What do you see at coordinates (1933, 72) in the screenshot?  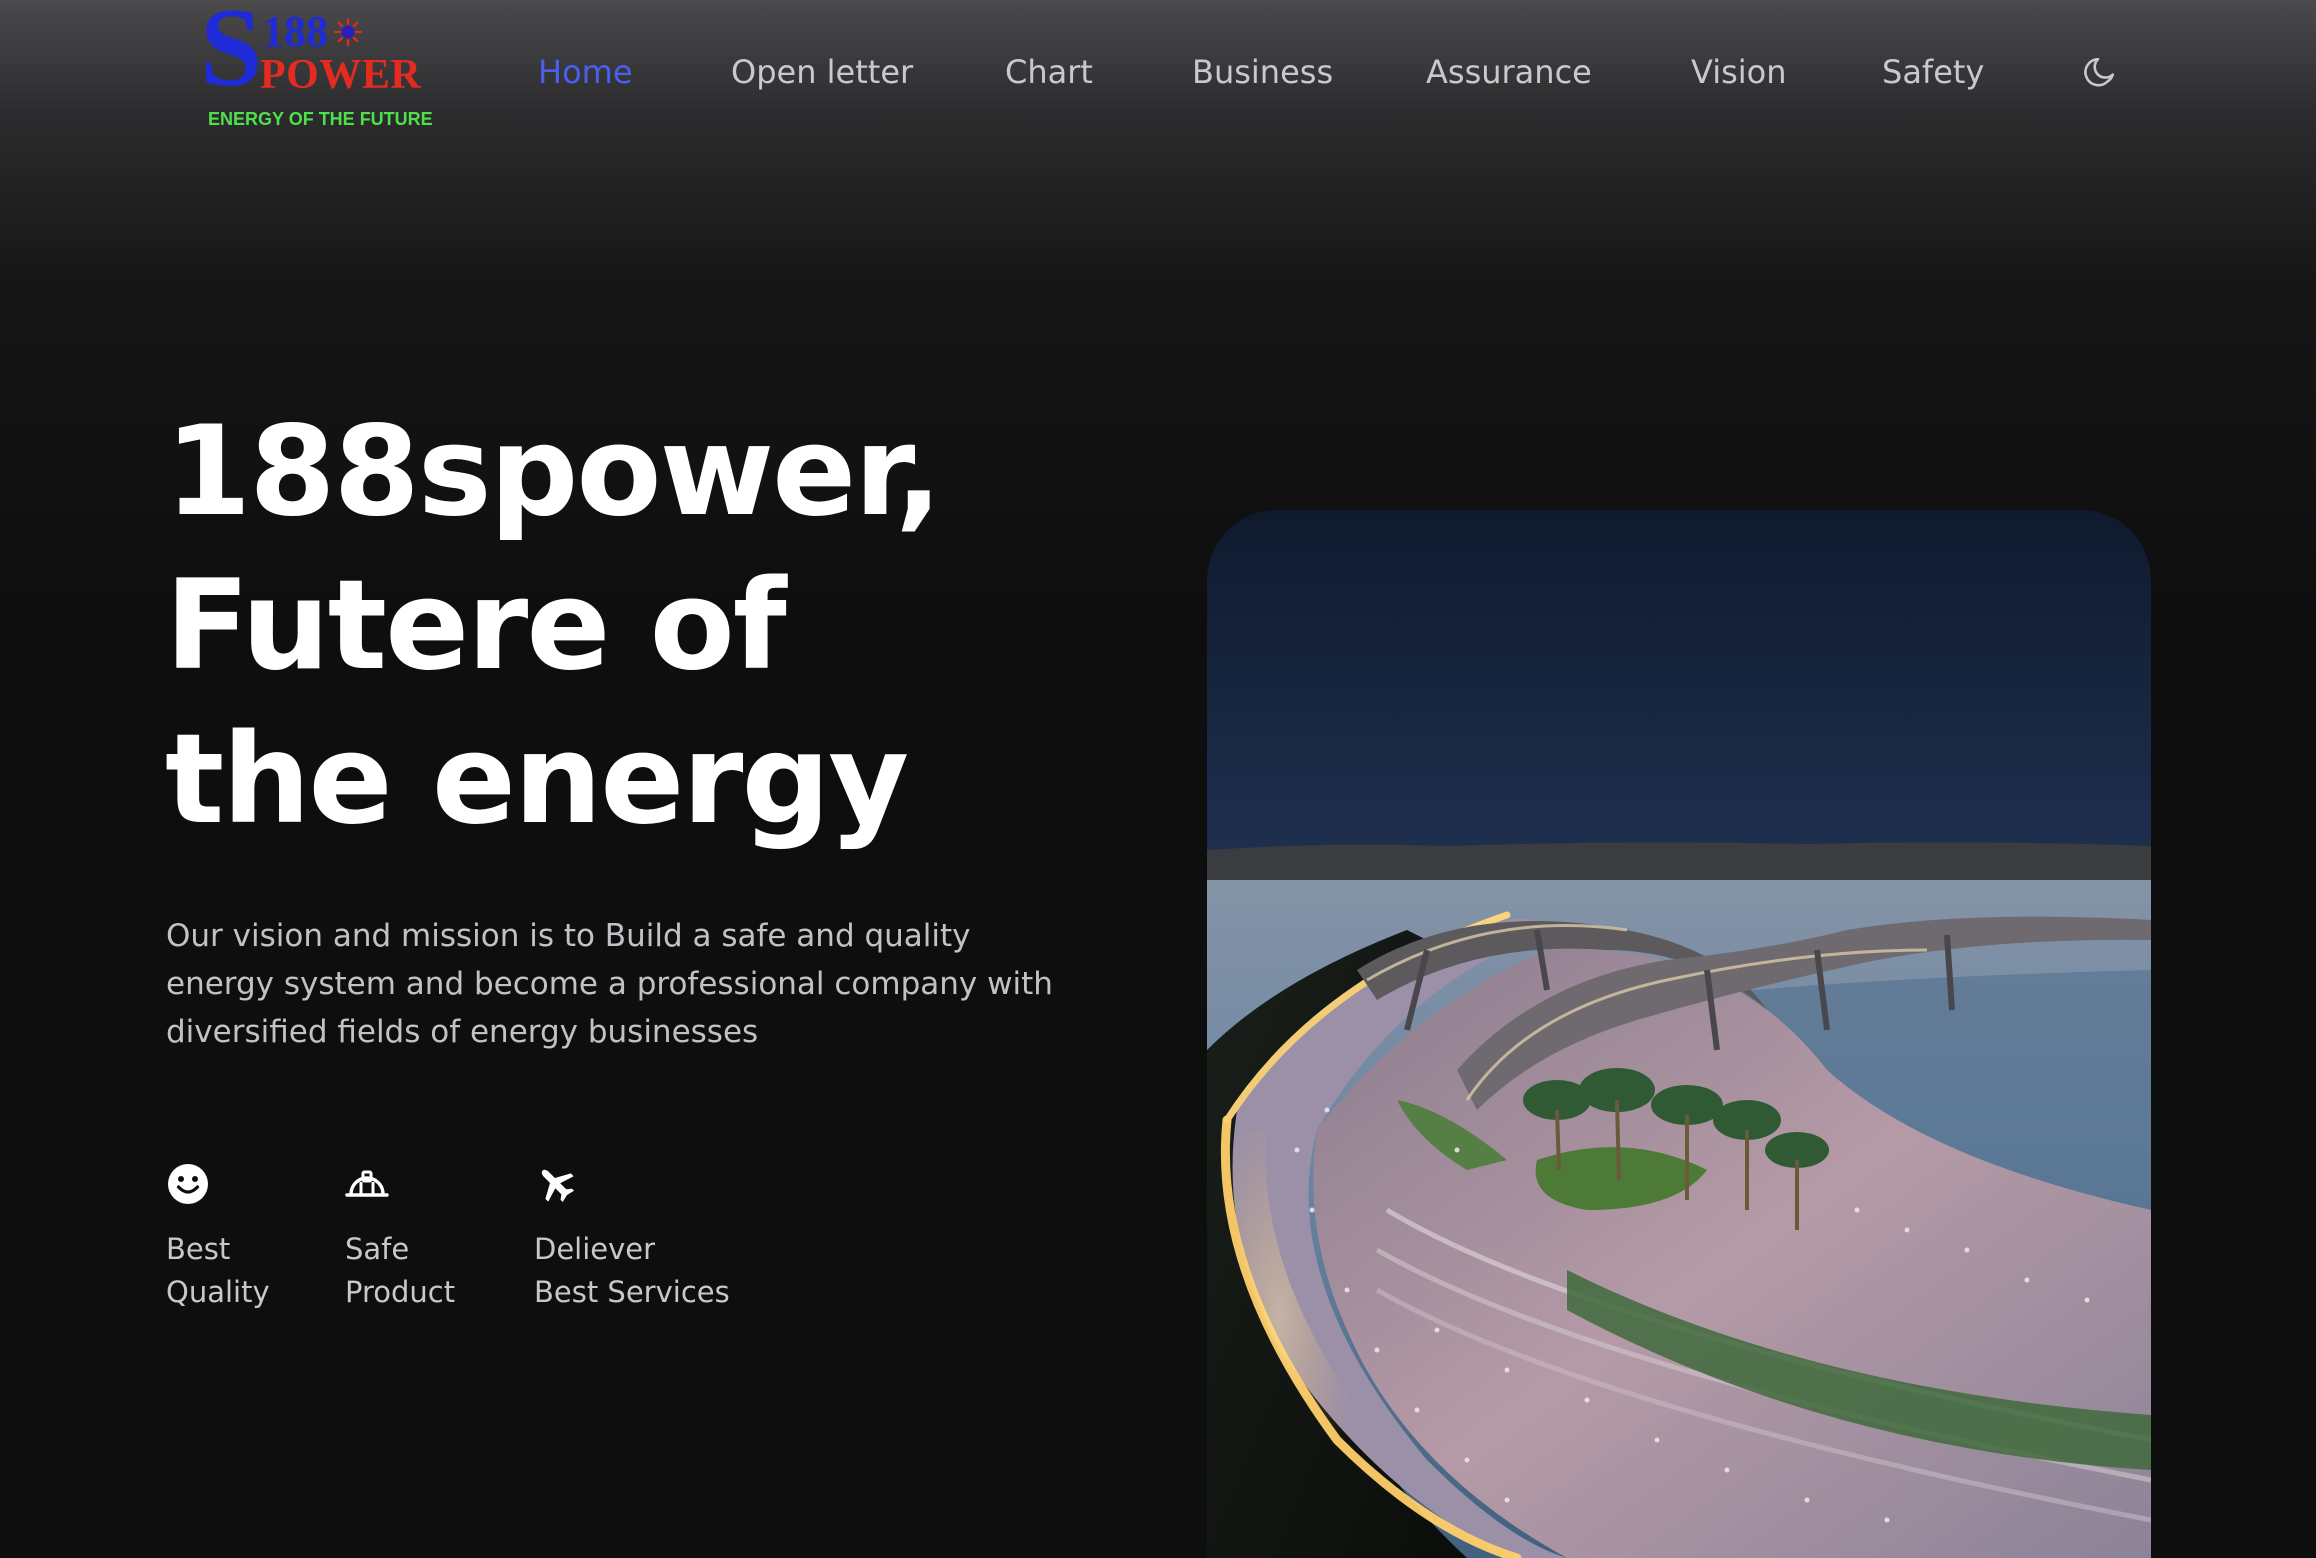 I see `nav-safety: Safety` at bounding box center [1933, 72].